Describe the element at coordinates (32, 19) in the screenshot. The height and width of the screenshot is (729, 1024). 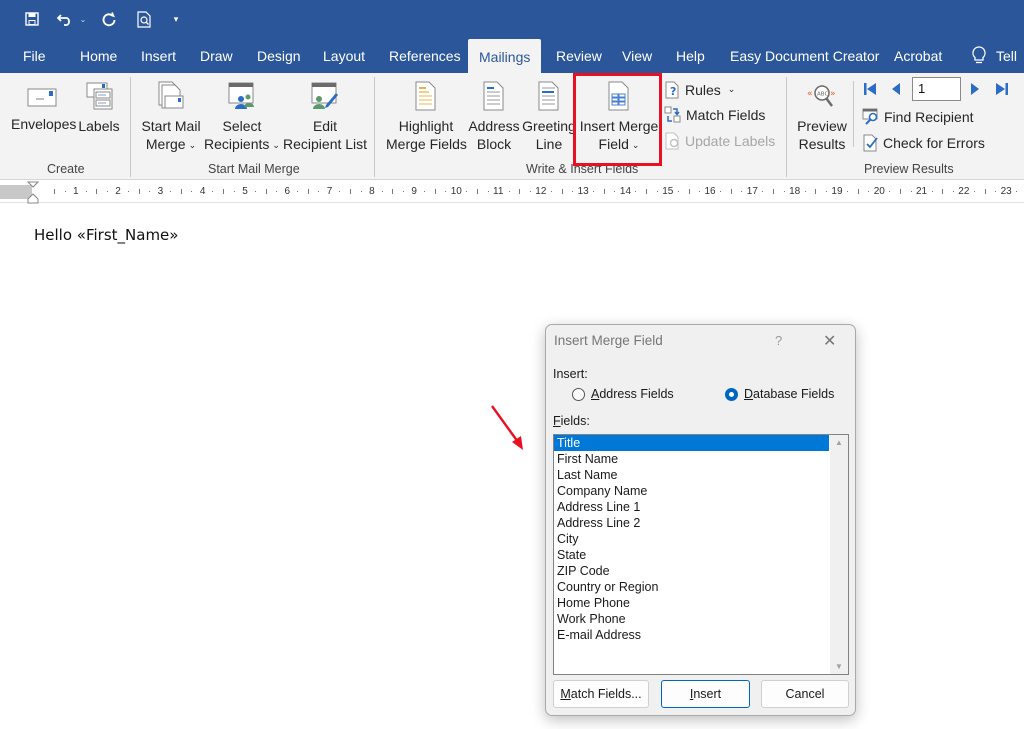
I see `save-button` at that location.